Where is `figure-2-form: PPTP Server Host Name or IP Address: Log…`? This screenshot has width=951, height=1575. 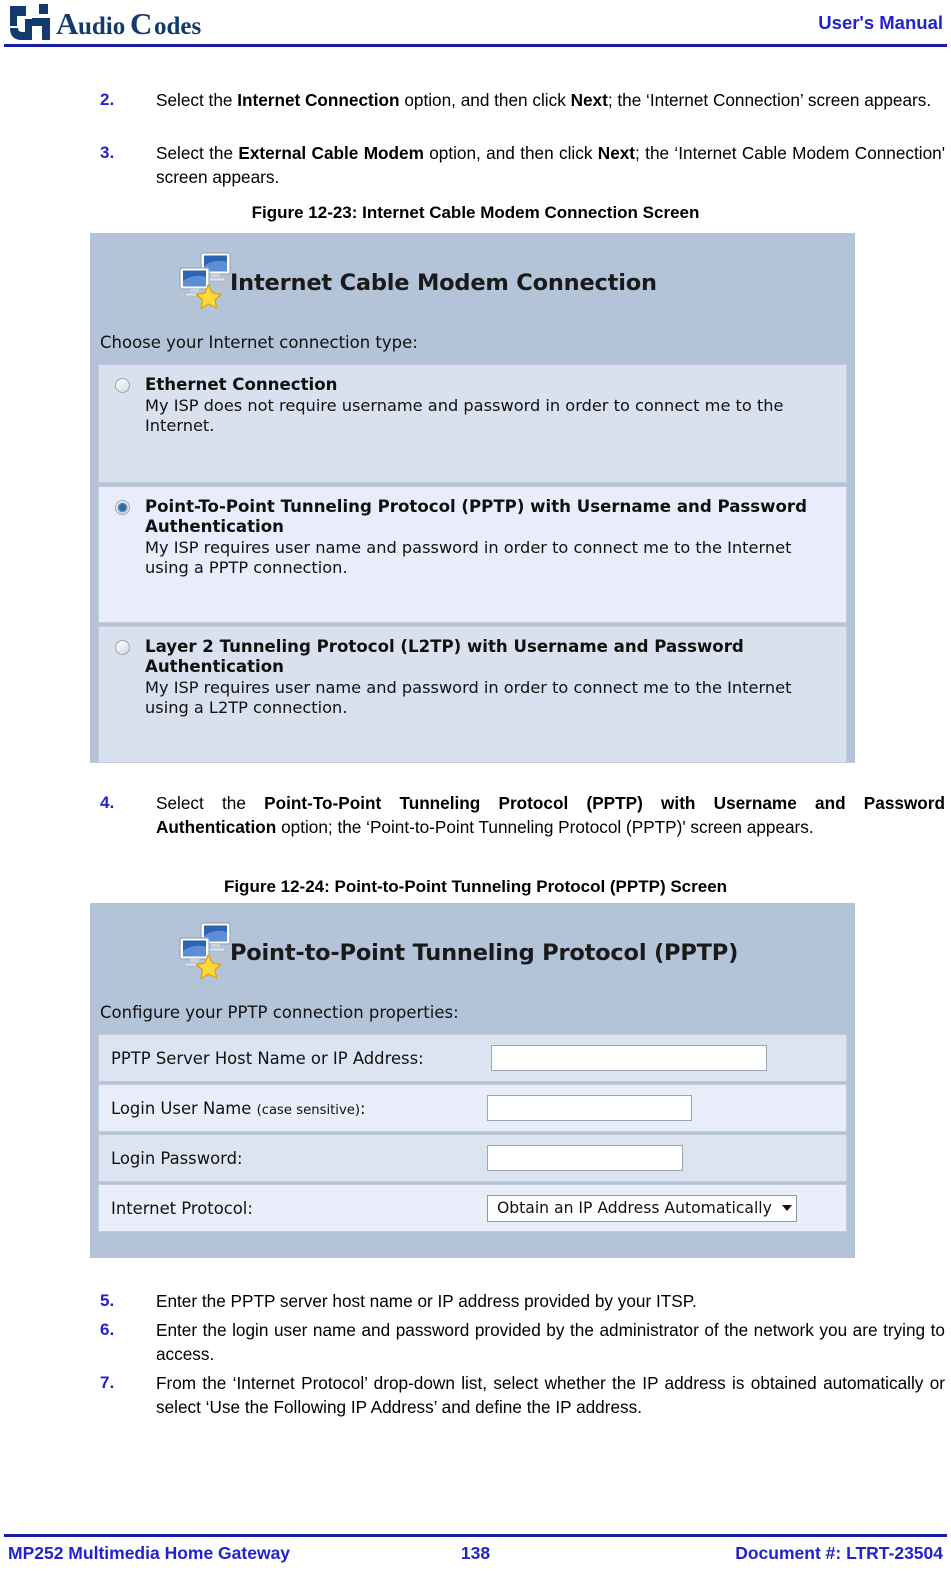 figure-2-form: PPTP Server Host Name or IP Address: Log… is located at coordinates (472, 1139).